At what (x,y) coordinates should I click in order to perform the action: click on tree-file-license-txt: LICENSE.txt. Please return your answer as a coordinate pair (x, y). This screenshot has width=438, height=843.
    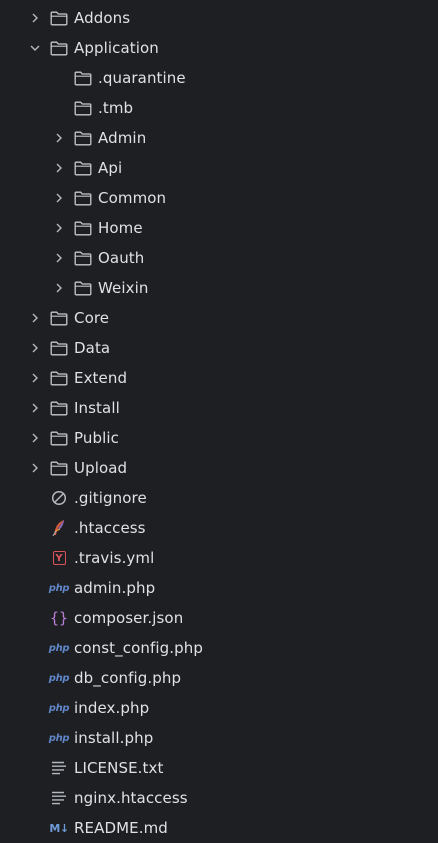
    Looking at the image, I should click on (215, 768).